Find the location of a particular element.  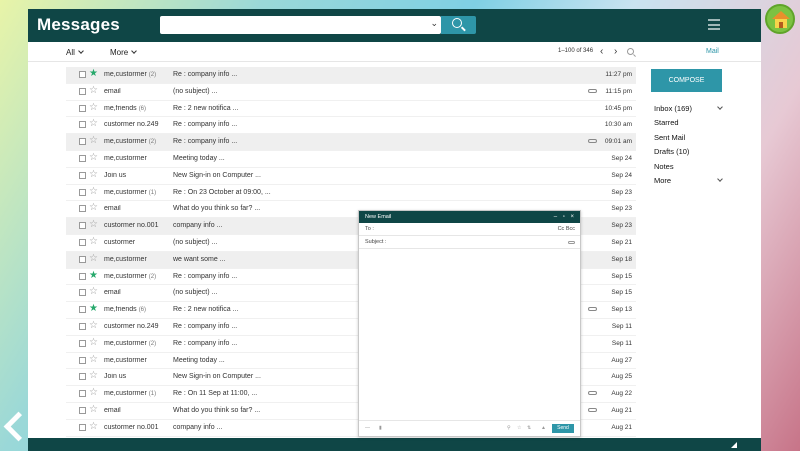

search-box: ⌄ is located at coordinates (300, 25).